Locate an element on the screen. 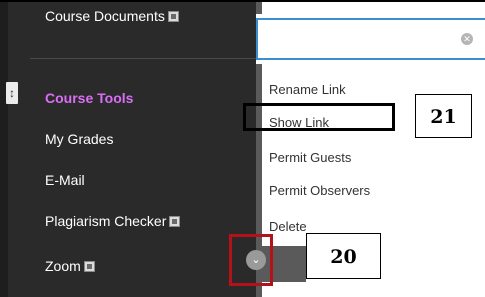 The height and width of the screenshot is (297, 485). sidebar-item-my-grades: My Grades is located at coordinates (79, 139).